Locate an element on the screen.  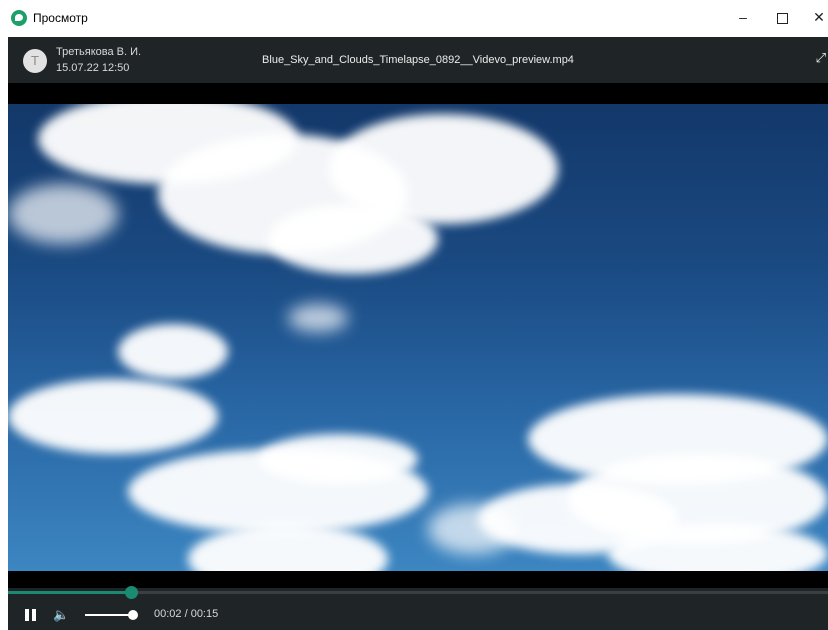
window-titlebar: Просмотр – ✕ is located at coordinates (414, 18).